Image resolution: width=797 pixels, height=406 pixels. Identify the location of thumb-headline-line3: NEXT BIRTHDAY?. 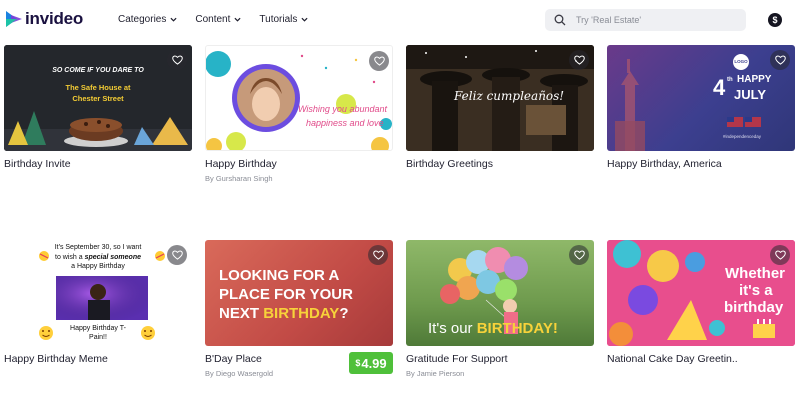
(283, 313).